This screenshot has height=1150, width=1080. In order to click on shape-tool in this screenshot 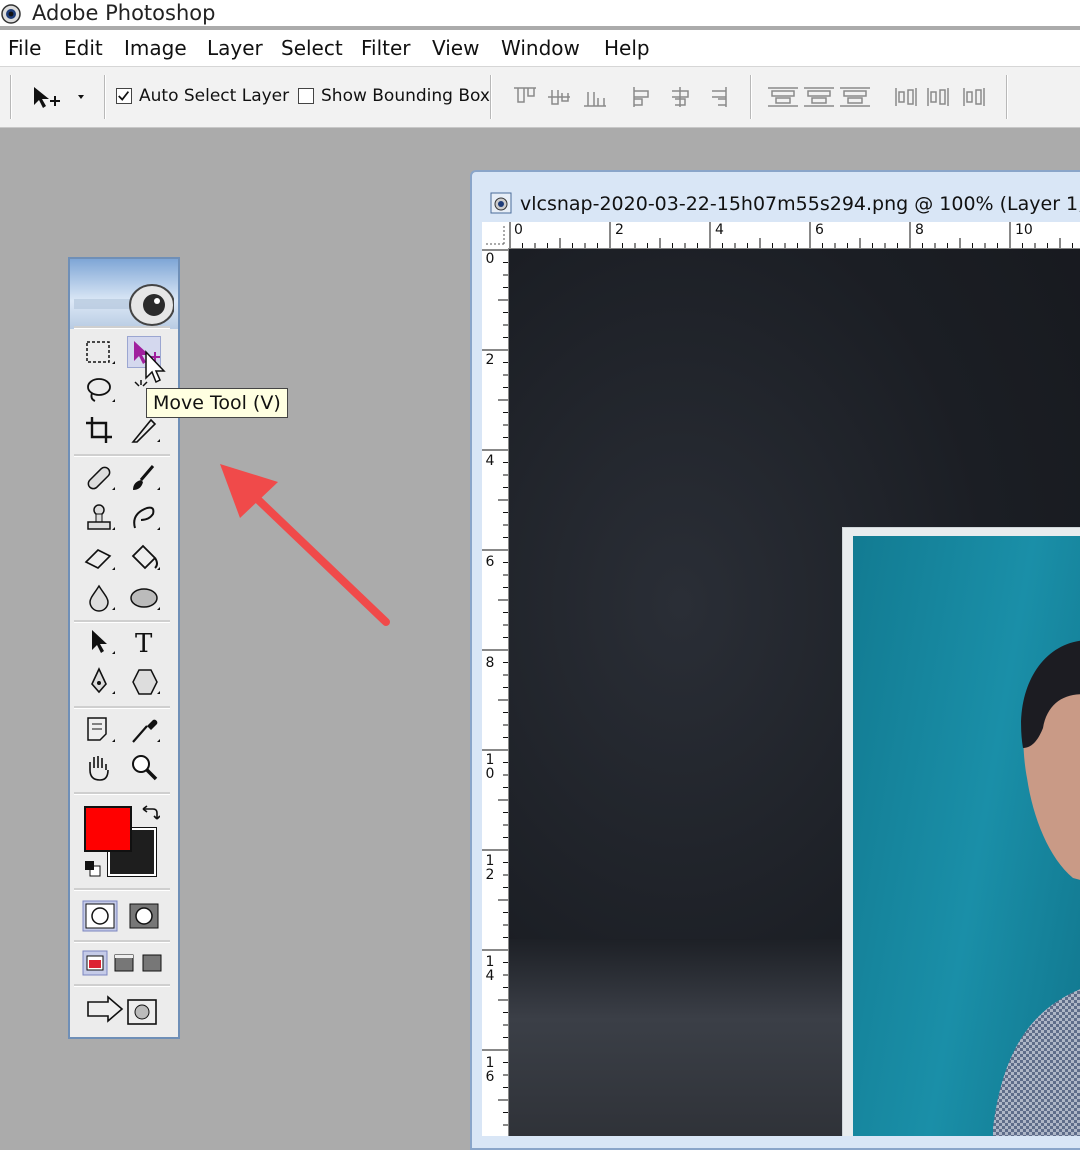, I will do `click(144, 682)`.